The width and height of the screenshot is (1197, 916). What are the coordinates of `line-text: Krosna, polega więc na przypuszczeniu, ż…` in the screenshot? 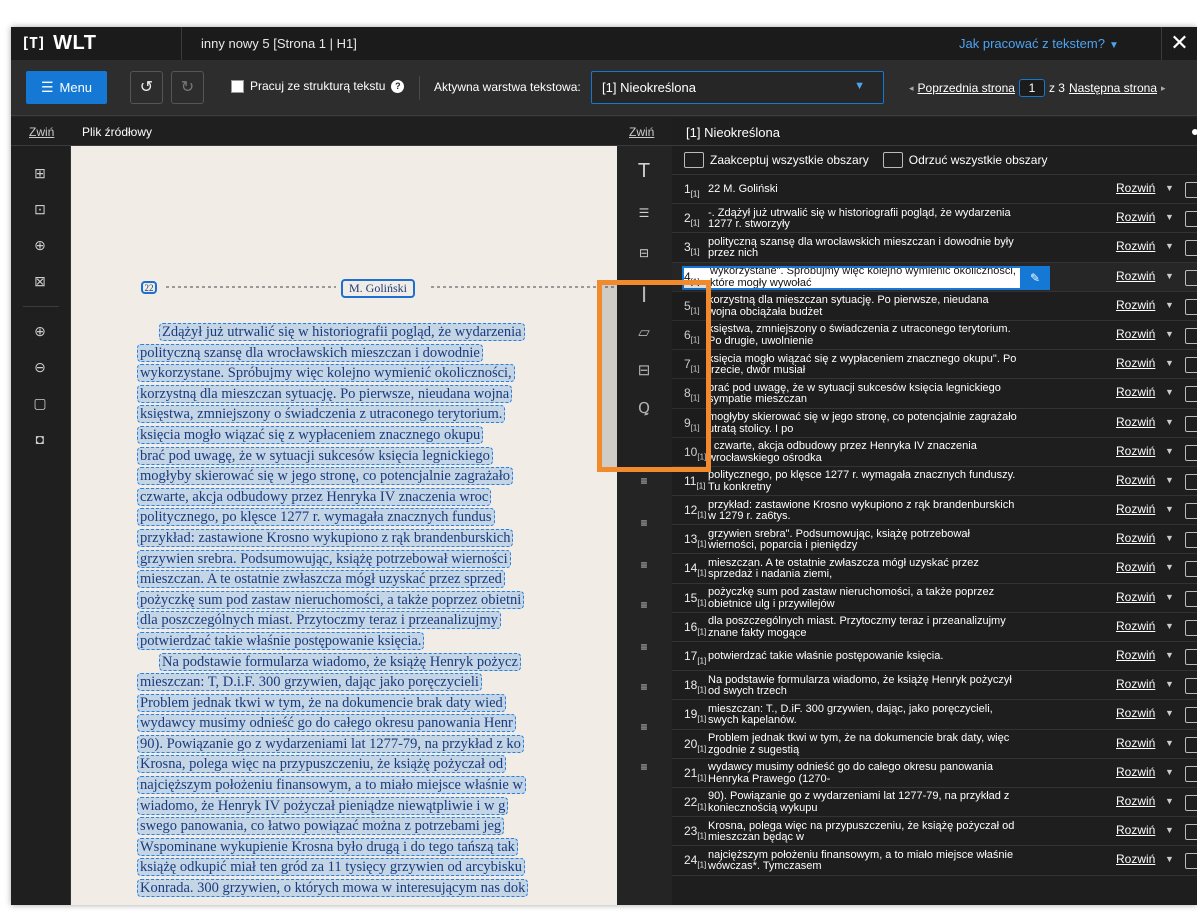 It's located at (863, 832).